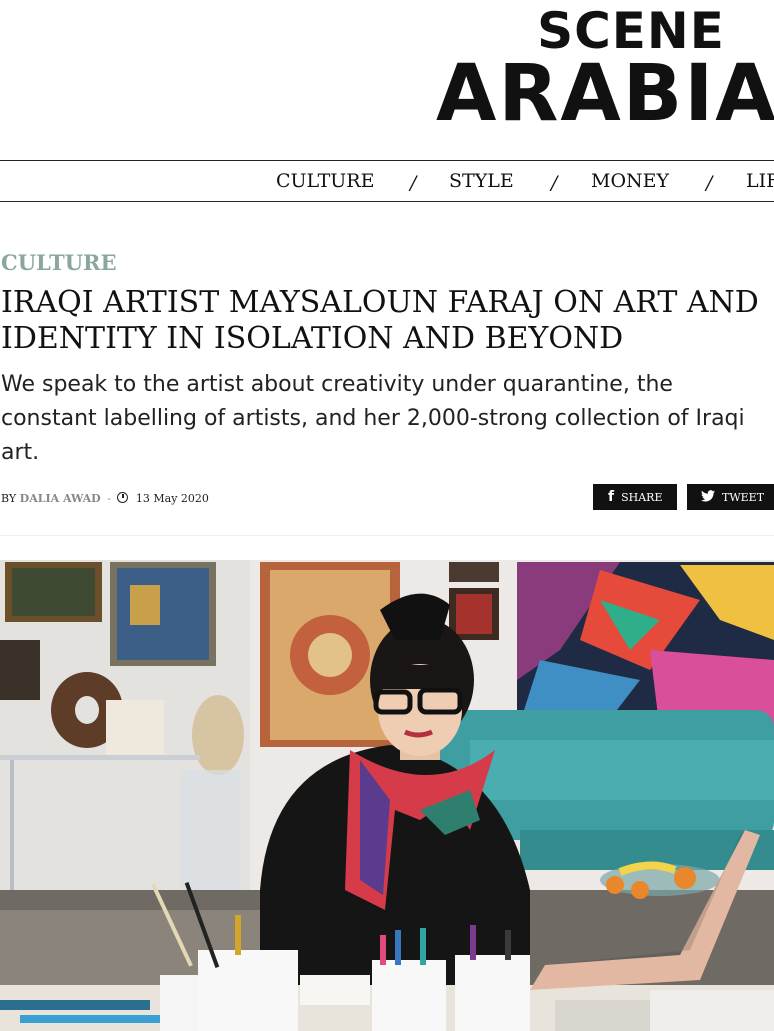  I want to click on share-label: SHARE, so click(642, 497).